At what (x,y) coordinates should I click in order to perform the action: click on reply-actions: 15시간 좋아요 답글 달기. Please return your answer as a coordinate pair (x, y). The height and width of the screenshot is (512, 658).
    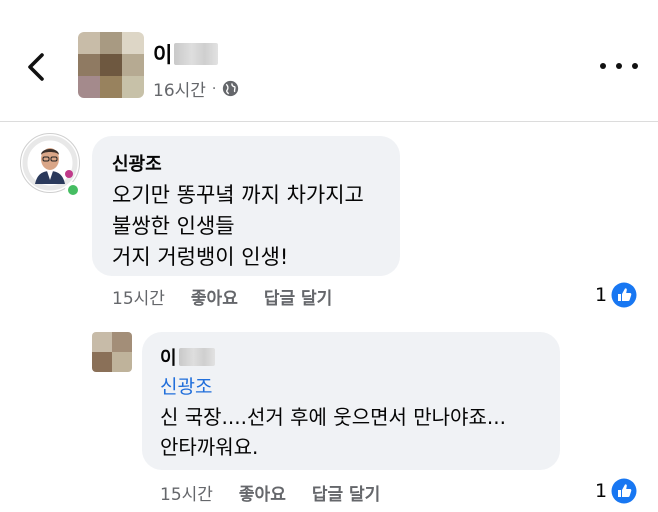
    Looking at the image, I should click on (283, 492).